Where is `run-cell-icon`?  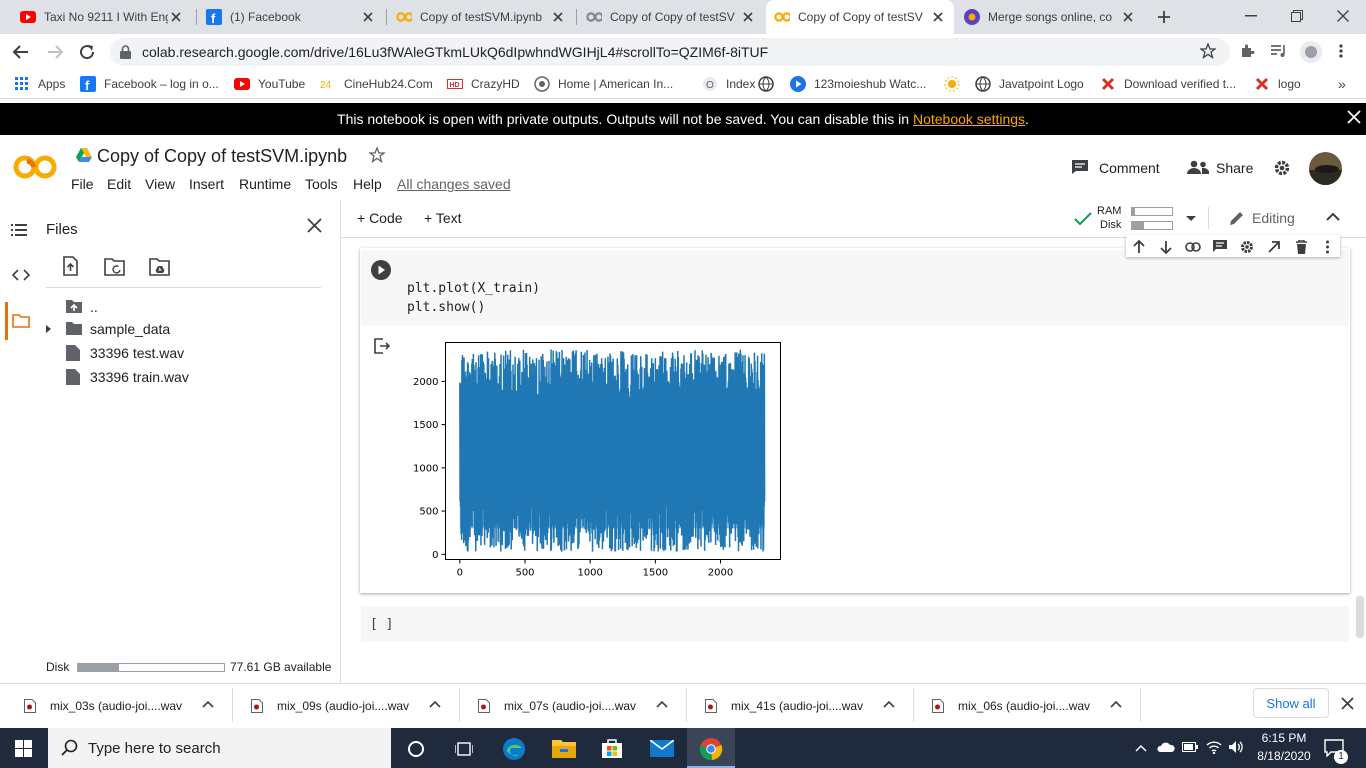 run-cell-icon is located at coordinates (381, 270).